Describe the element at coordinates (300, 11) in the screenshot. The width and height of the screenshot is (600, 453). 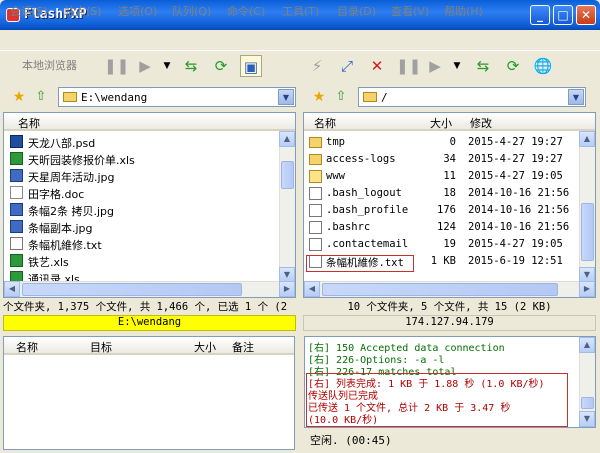
I see `menu-tools: 工具(T)` at that location.